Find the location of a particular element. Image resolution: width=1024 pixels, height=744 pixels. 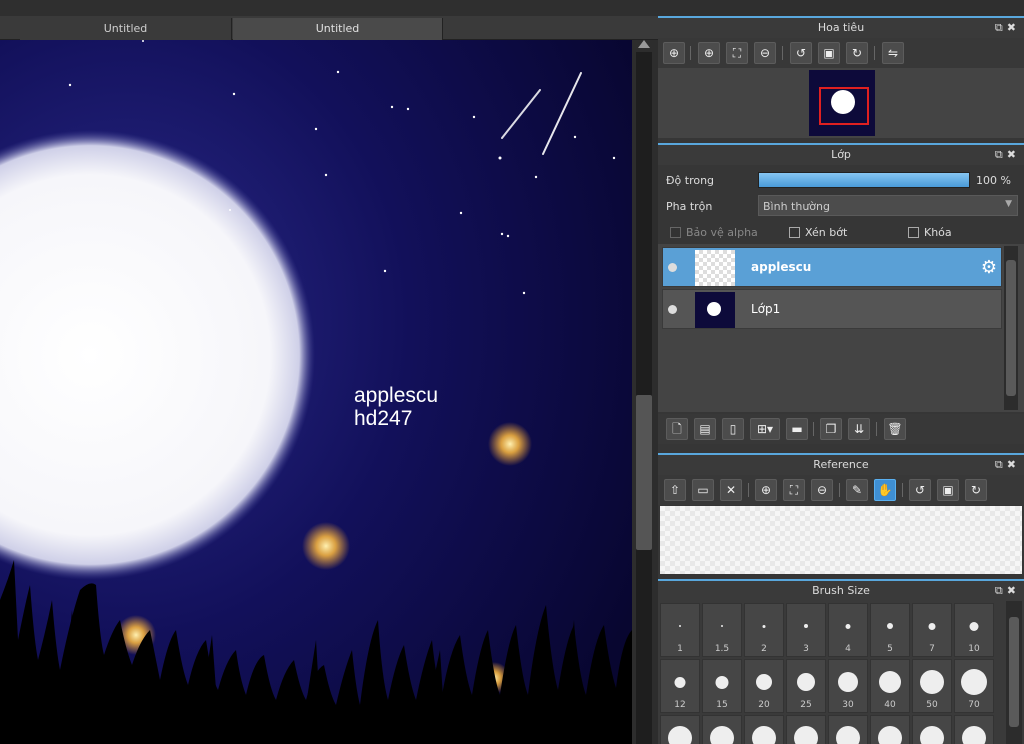

canvas-vertical-scrollbar is located at coordinates (645, 392).